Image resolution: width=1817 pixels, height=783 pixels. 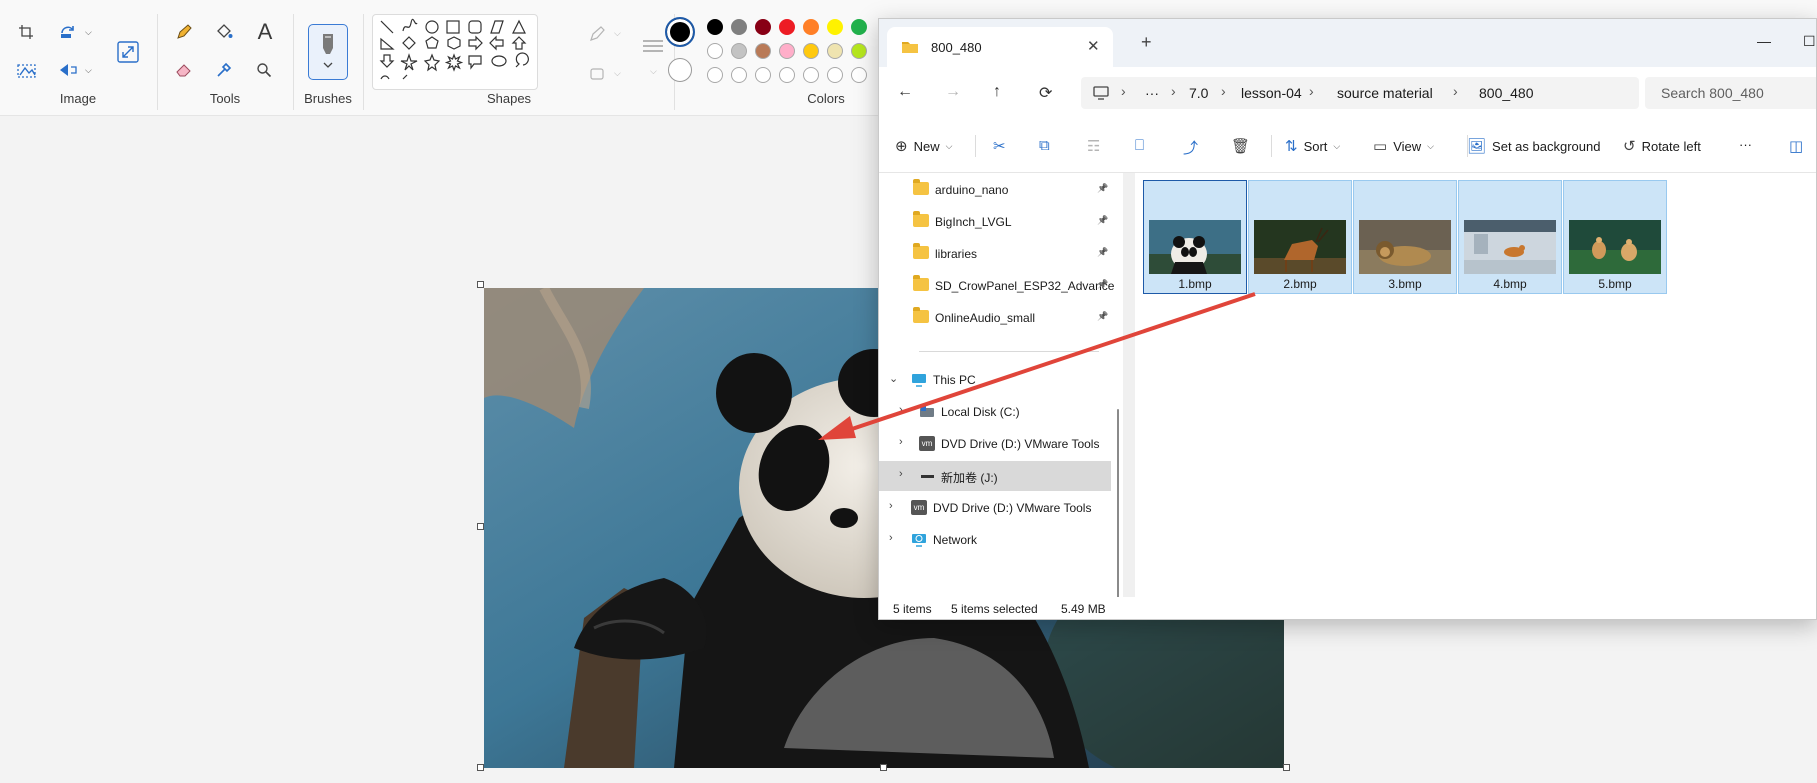 I want to click on pencil-icon, so click(x=184, y=32).